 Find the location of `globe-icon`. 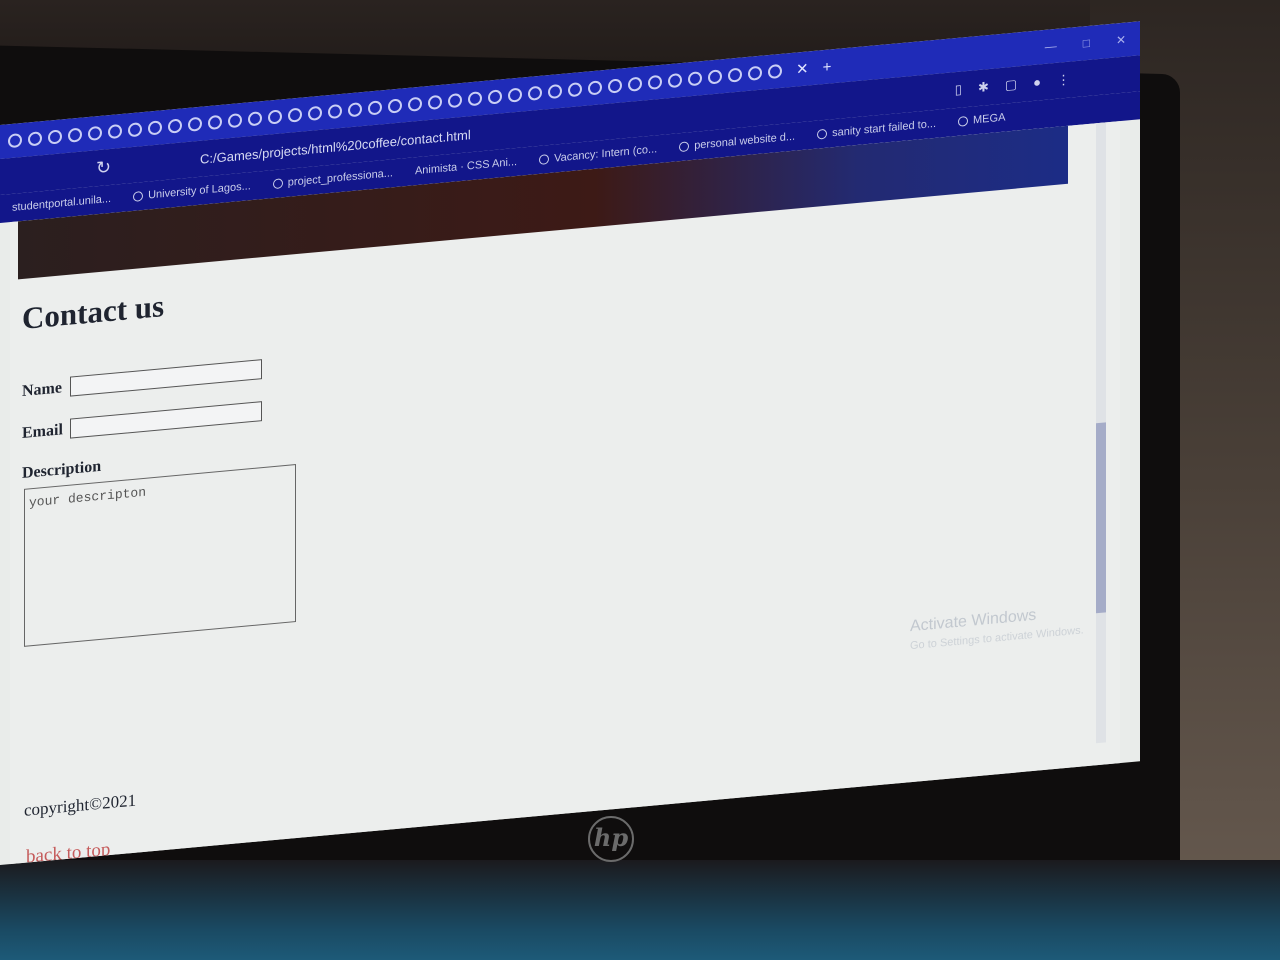

globe-icon is located at coordinates (138, 196).